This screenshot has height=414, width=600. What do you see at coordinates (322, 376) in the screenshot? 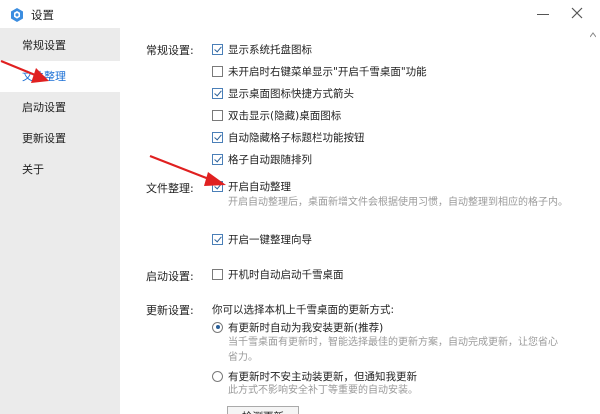
I see `radio-label: 有更新时不安主动装更新，但通知我更新` at bounding box center [322, 376].